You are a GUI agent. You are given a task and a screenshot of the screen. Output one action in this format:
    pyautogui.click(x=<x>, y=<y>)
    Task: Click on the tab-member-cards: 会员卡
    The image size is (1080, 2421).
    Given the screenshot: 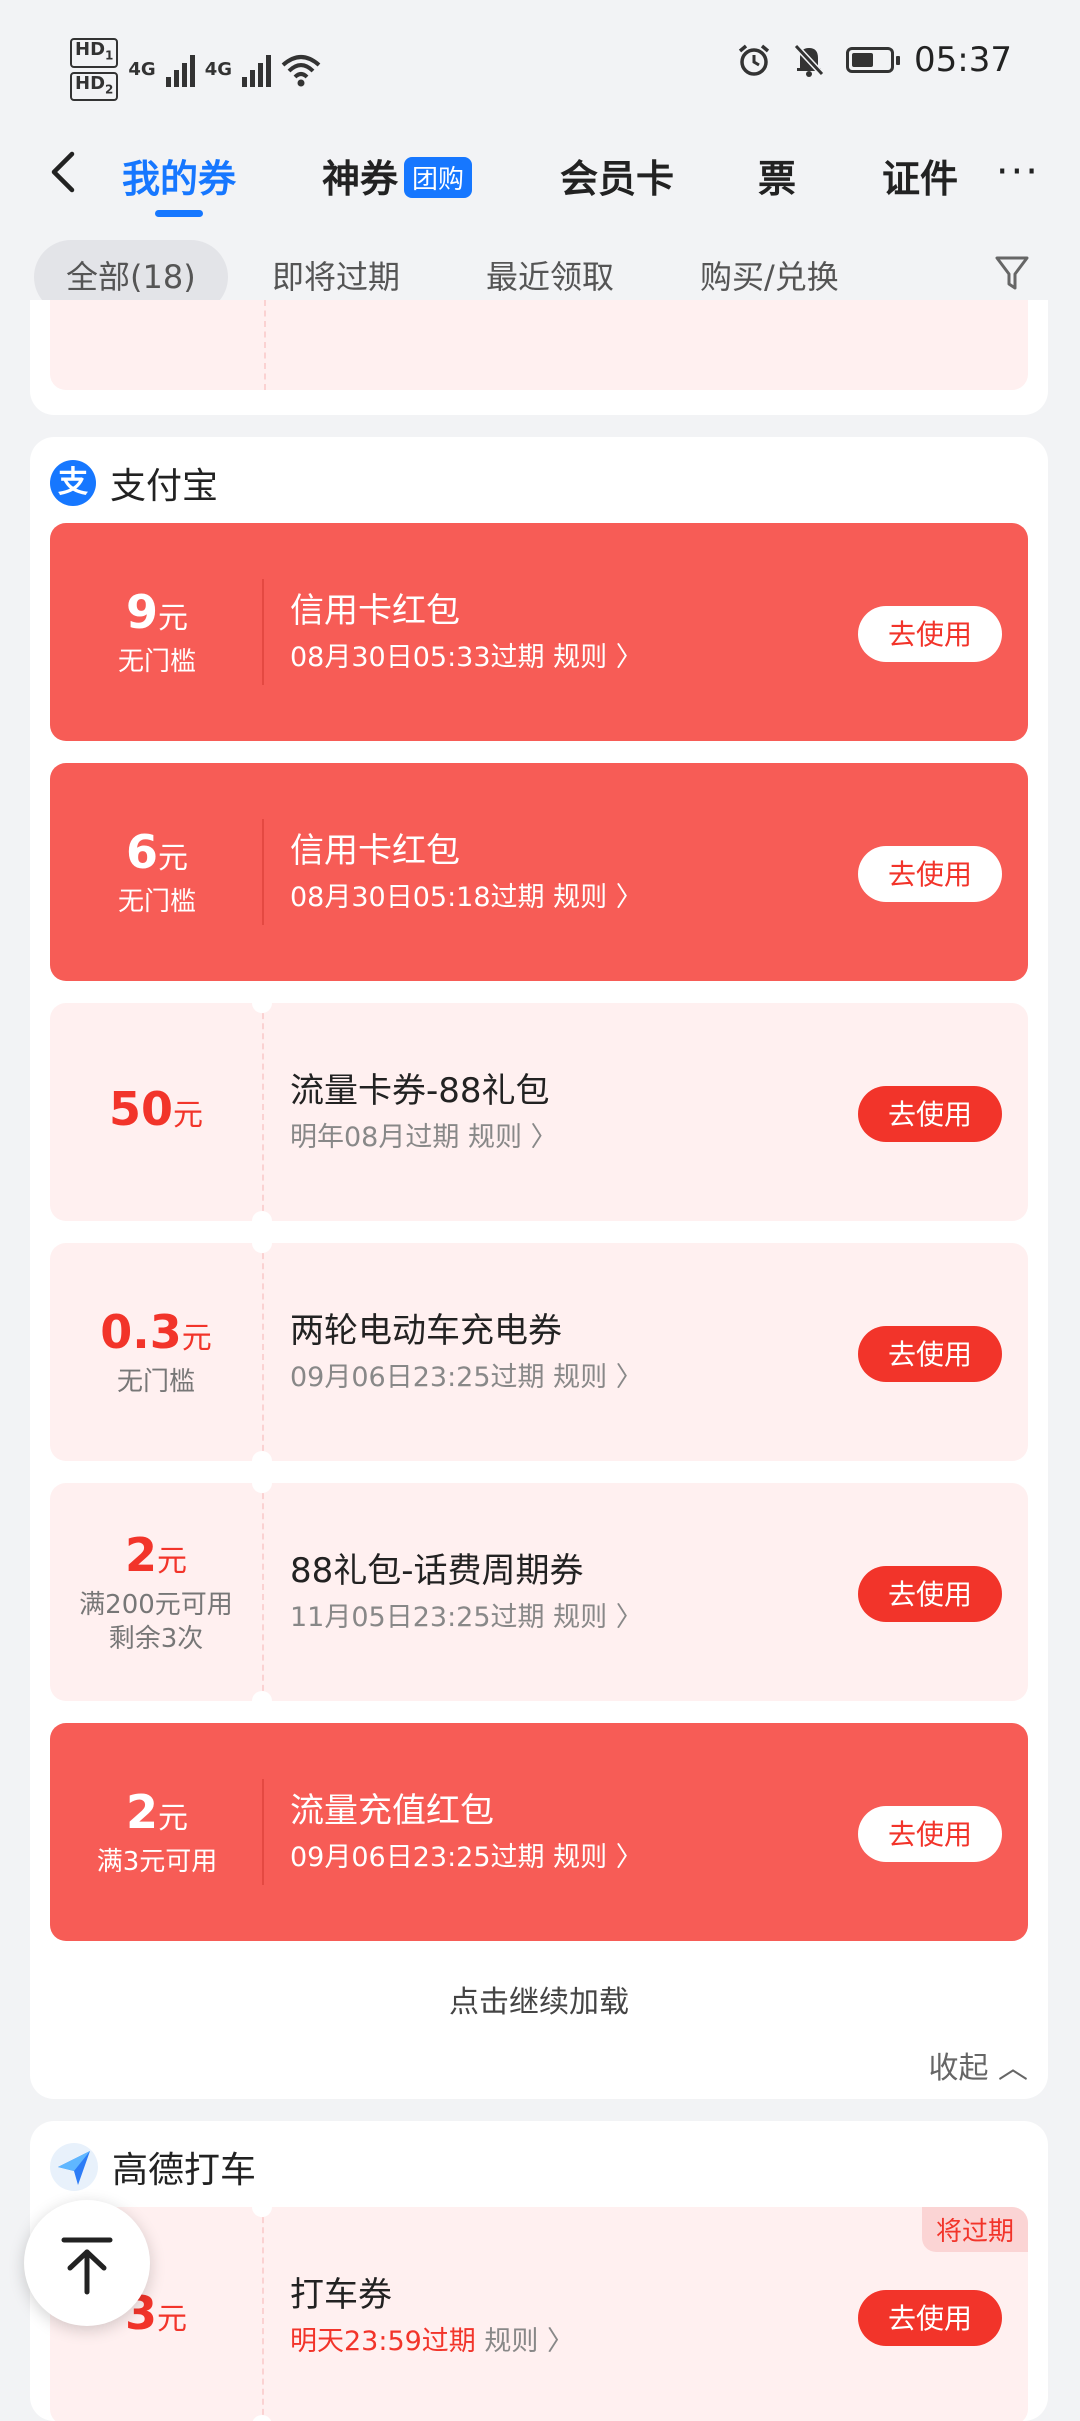 What is the action you would take?
    pyautogui.click(x=617, y=175)
    